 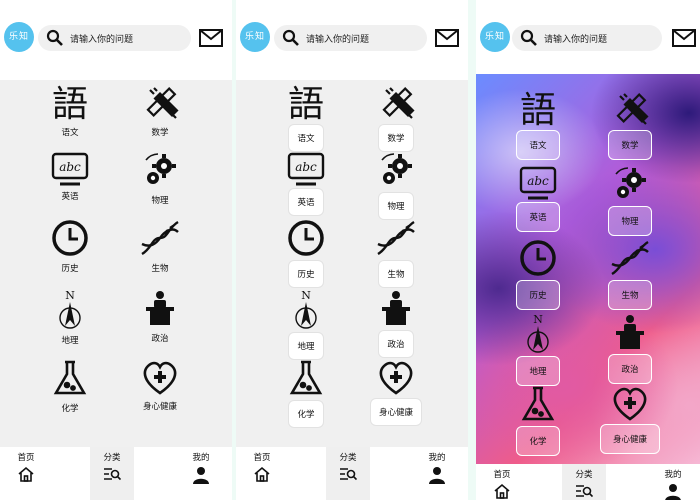 I want to click on subject-label: 生物, so click(x=396, y=274).